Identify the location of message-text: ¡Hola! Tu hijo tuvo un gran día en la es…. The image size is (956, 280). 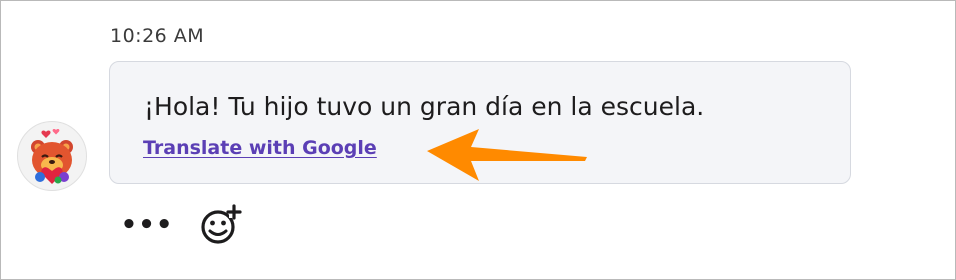
(424, 106).